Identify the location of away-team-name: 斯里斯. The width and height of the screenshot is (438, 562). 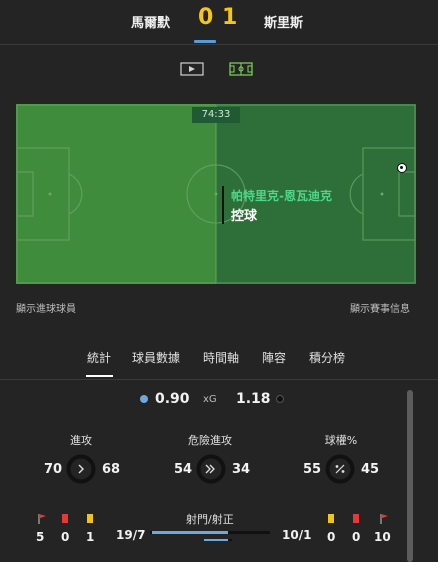
(283, 21).